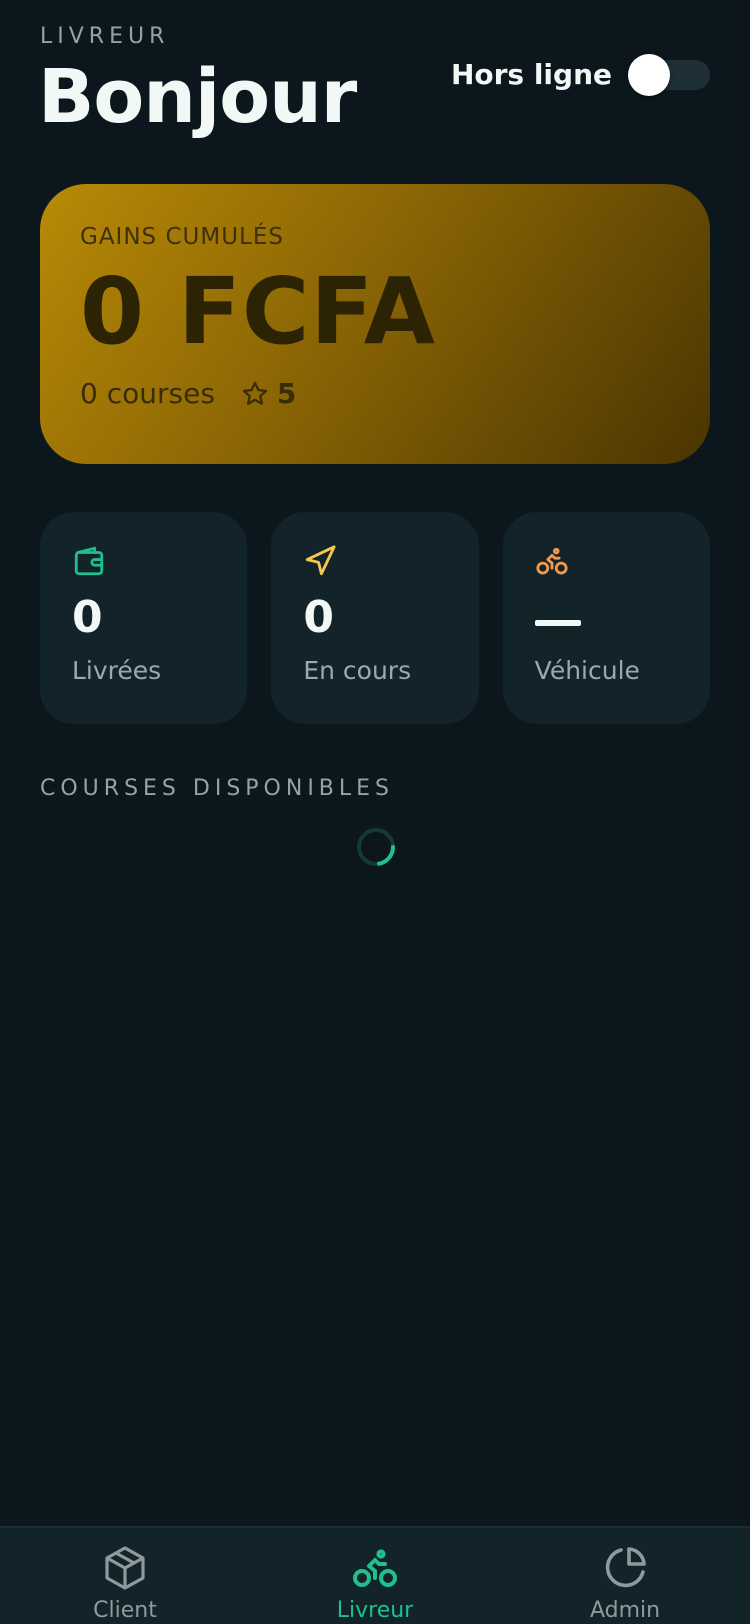  What do you see at coordinates (125, 1568) in the screenshot?
I see `package-icon` at bounding box center [125, 1568].